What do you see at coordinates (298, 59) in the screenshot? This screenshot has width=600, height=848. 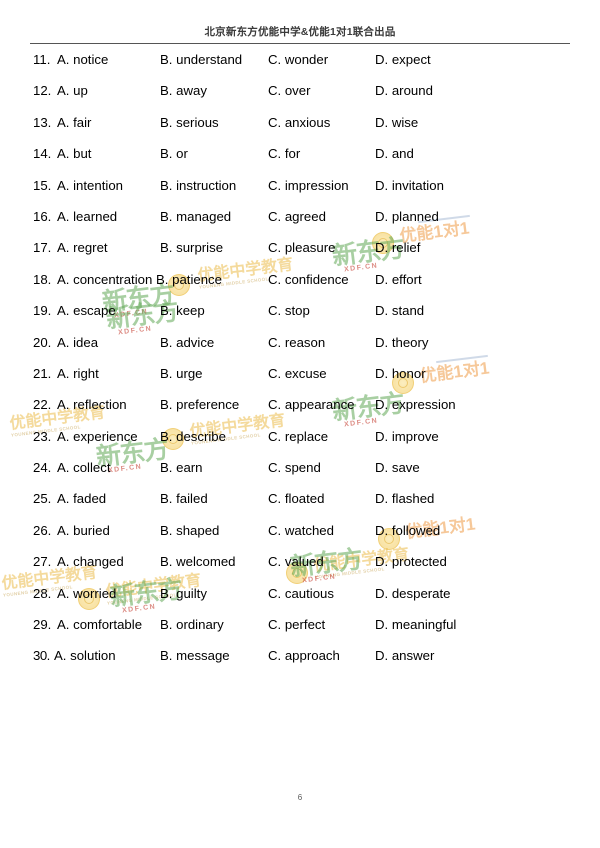 I see `option-c: C. wonder` at bounding box center [298, 59].